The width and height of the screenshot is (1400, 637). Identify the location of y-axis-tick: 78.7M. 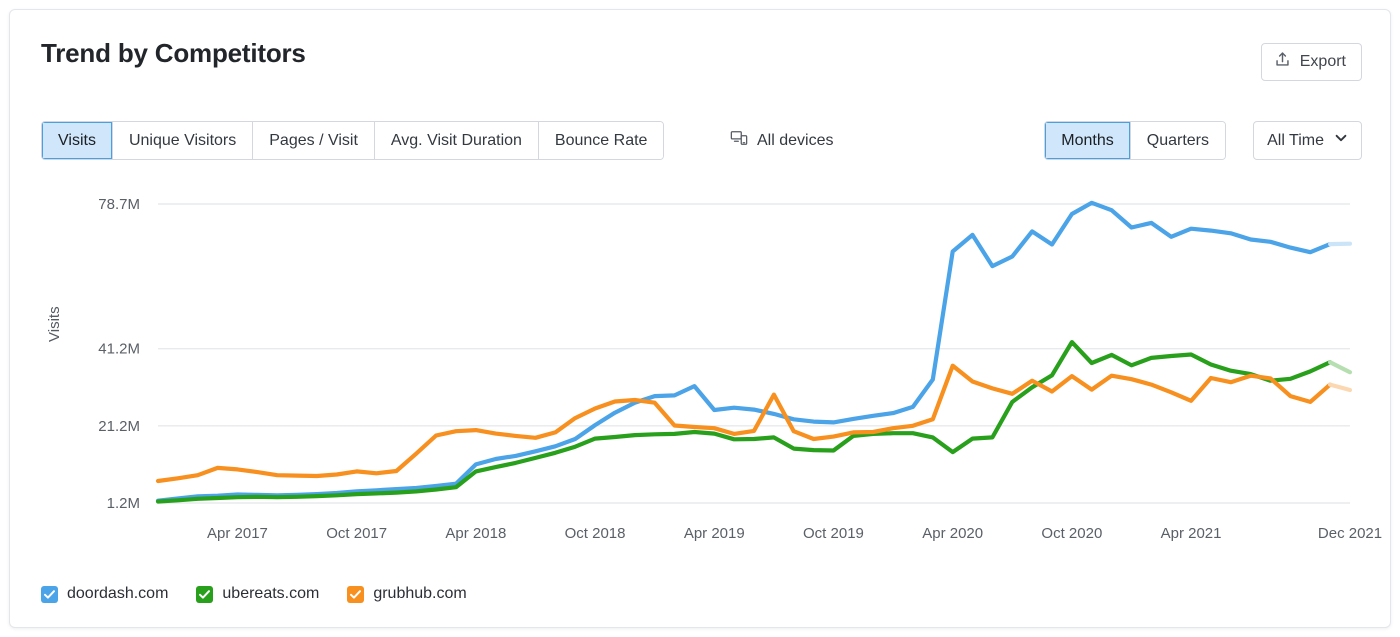
(119, 204).